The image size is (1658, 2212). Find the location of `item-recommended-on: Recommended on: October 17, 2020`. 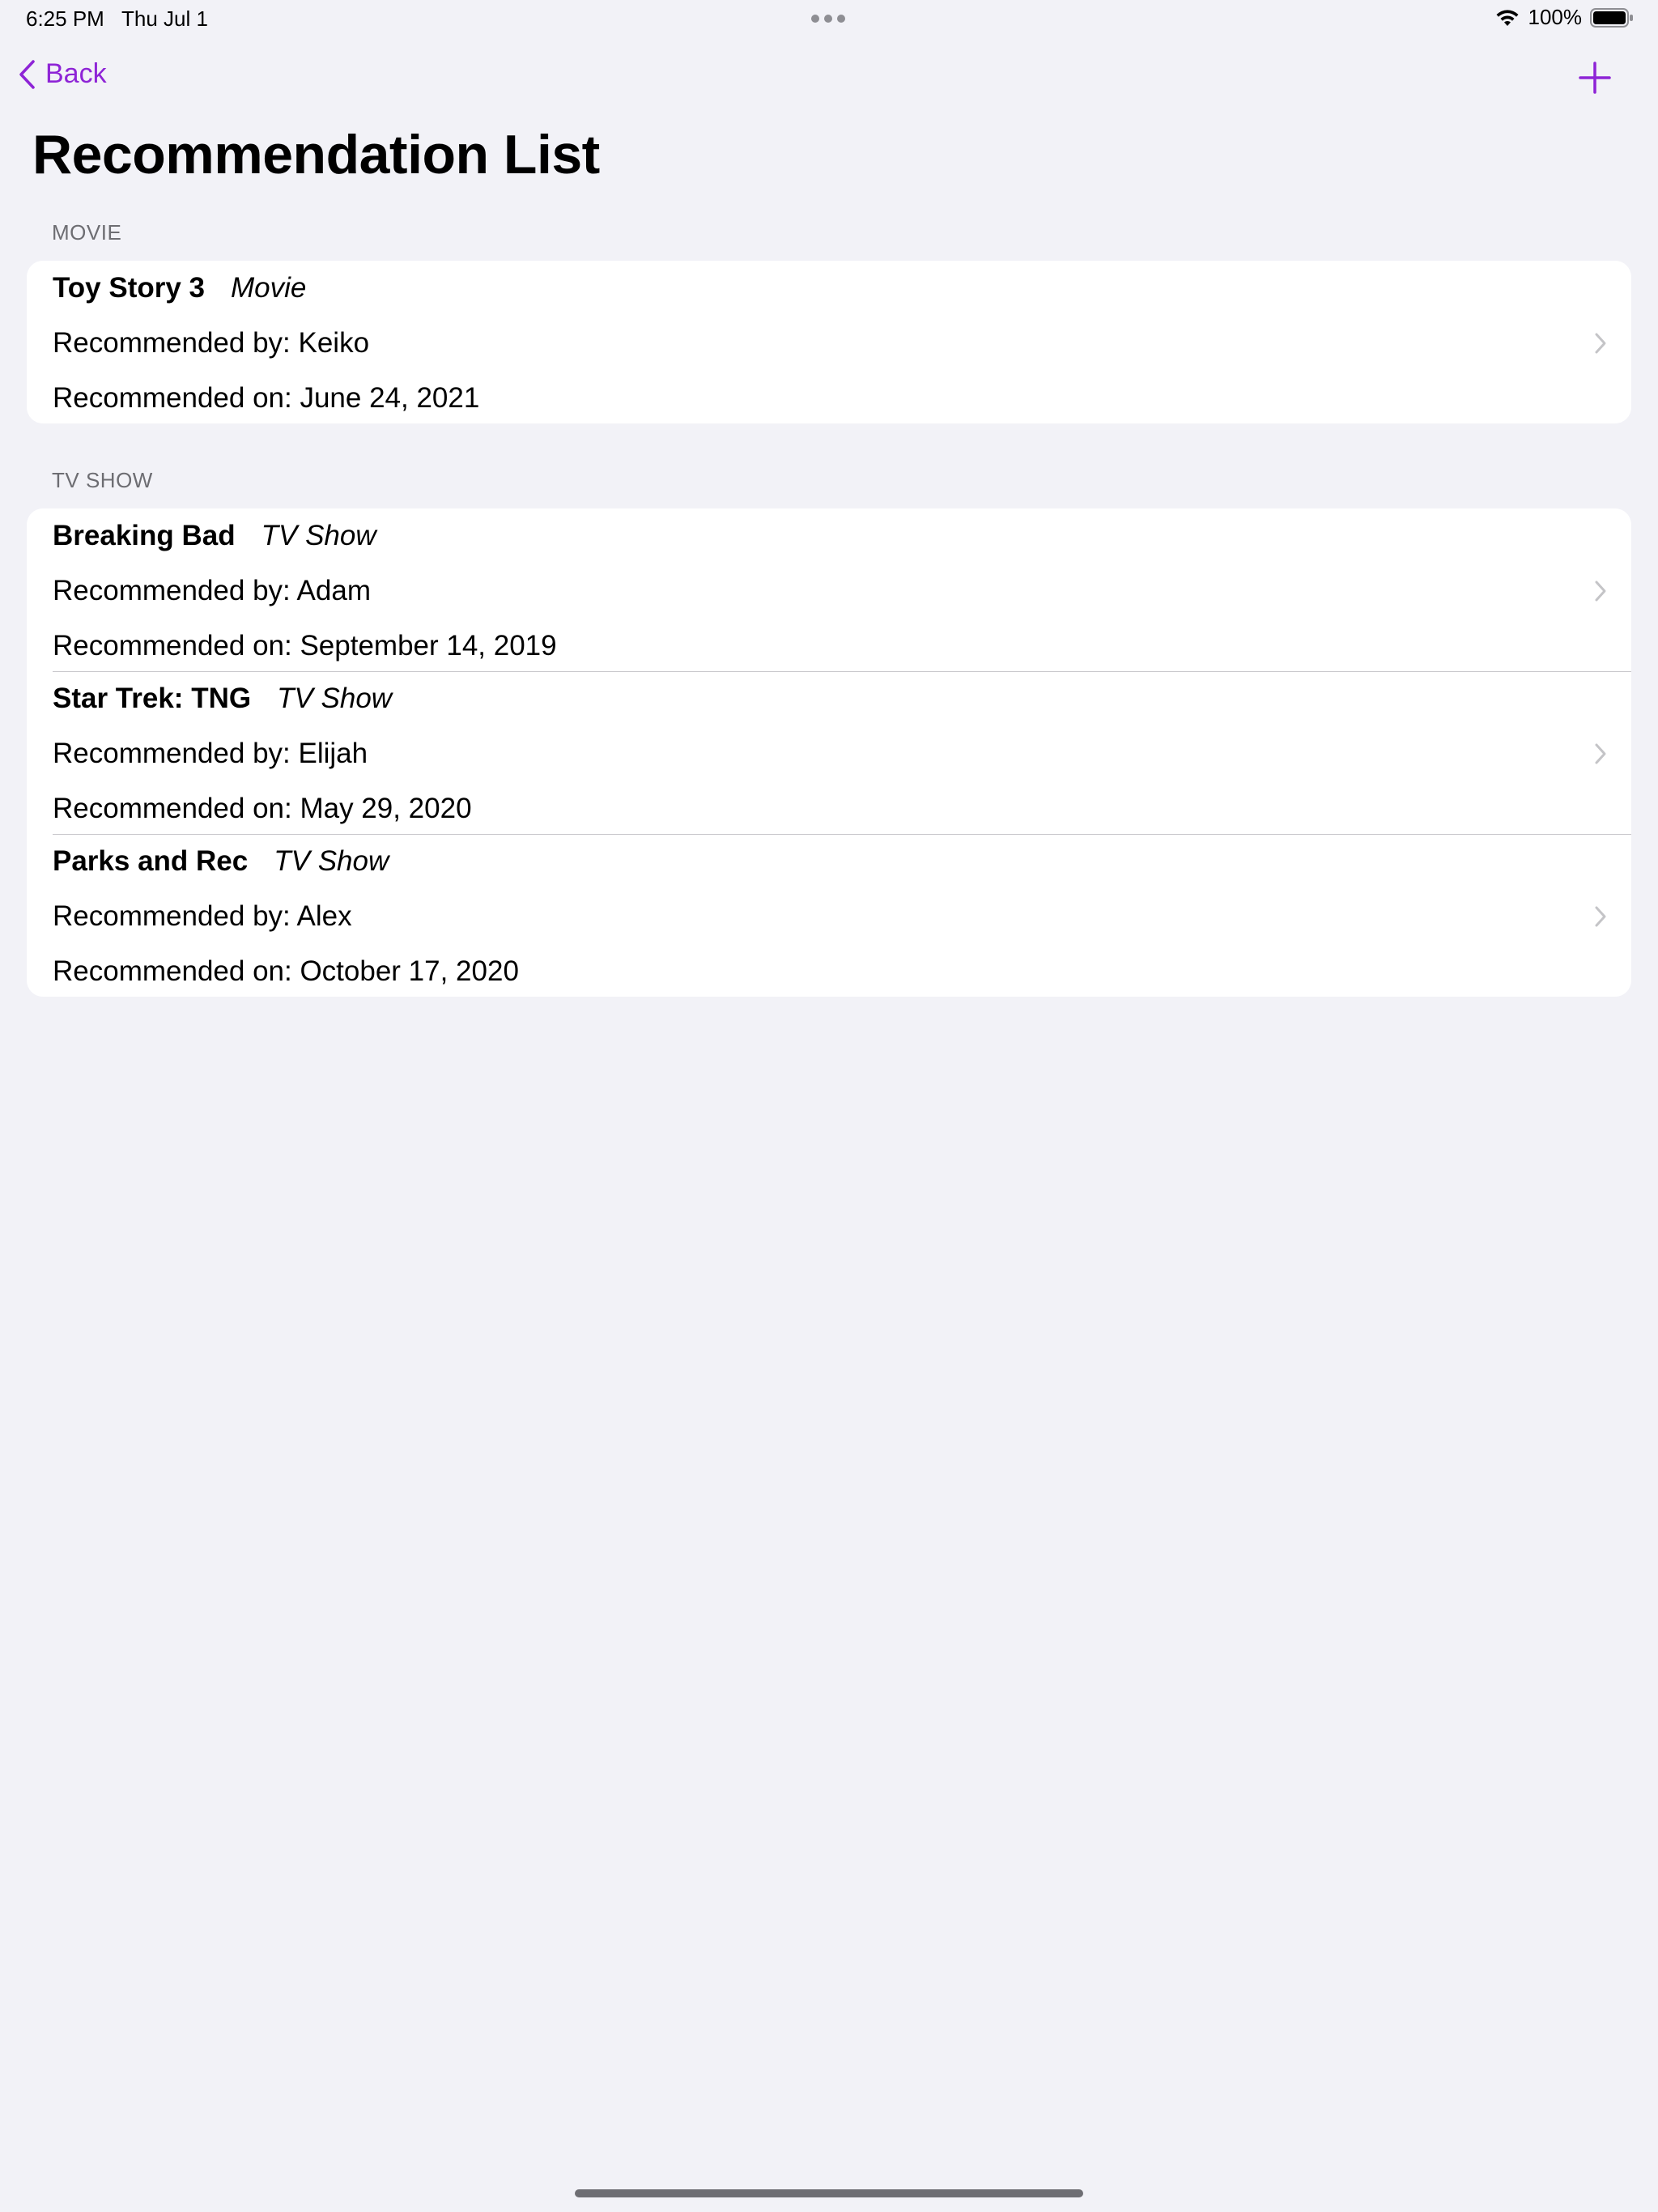

item-recommended-on: Recommended on: October 17, 2020 is located at coordinates (286, 971).